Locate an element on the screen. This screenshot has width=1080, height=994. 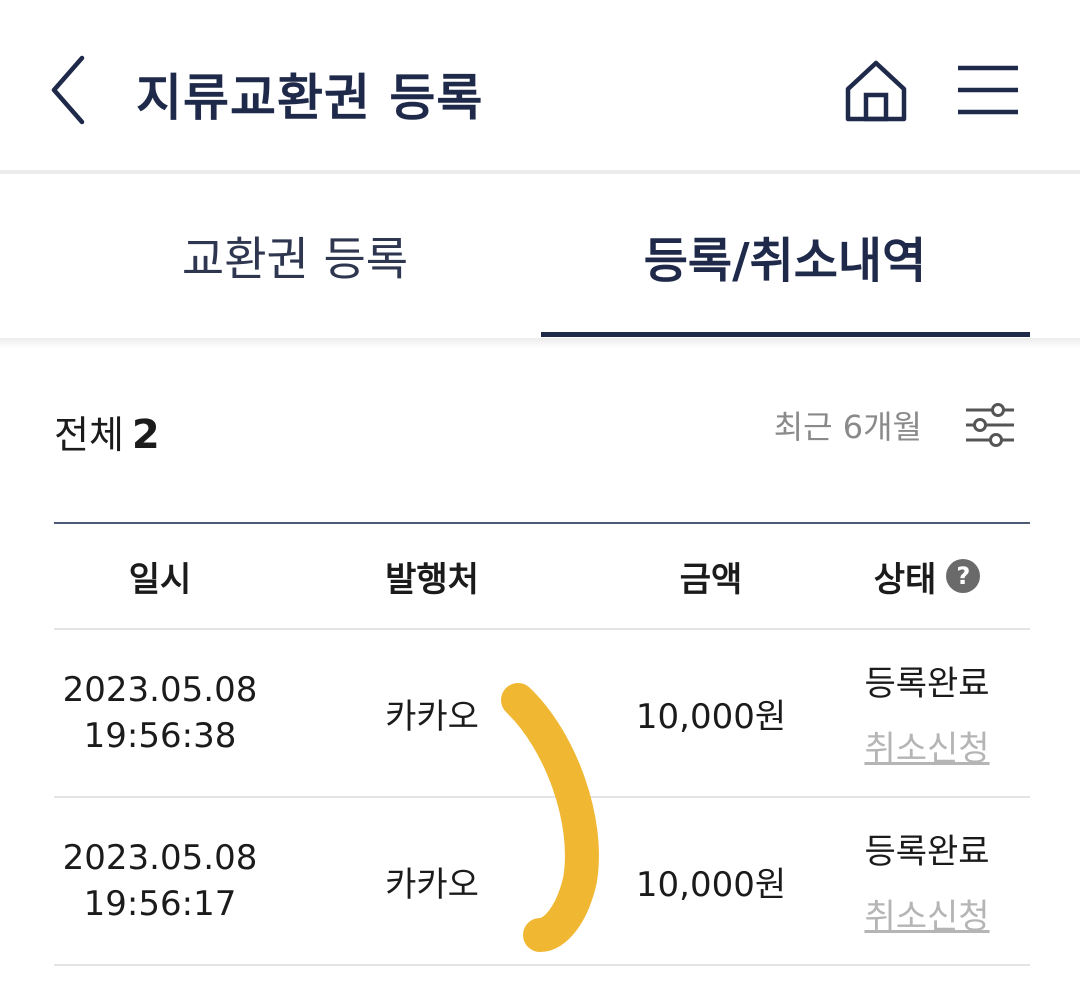
row-time: 19:56:38 is located at coordinates (160, 736).